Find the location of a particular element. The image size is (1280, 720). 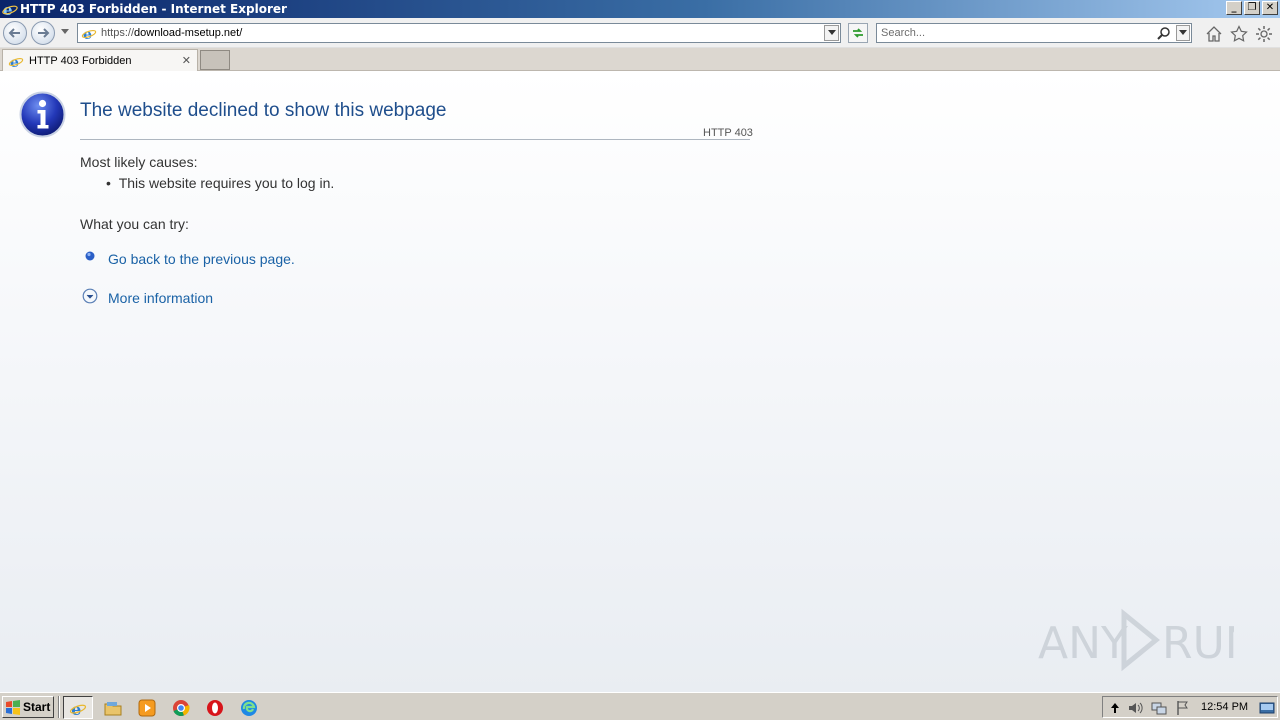

taskbar-media-player-icon is located at coordinates (147, 708).